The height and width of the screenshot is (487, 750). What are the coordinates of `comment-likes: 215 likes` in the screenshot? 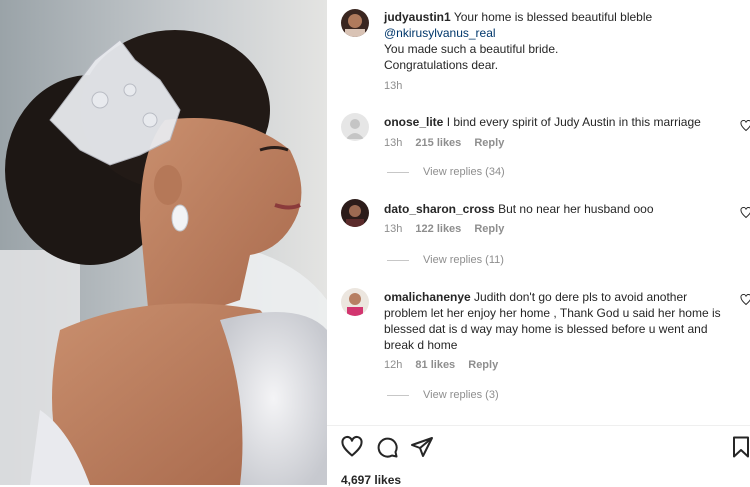 It's located at (438, 143).